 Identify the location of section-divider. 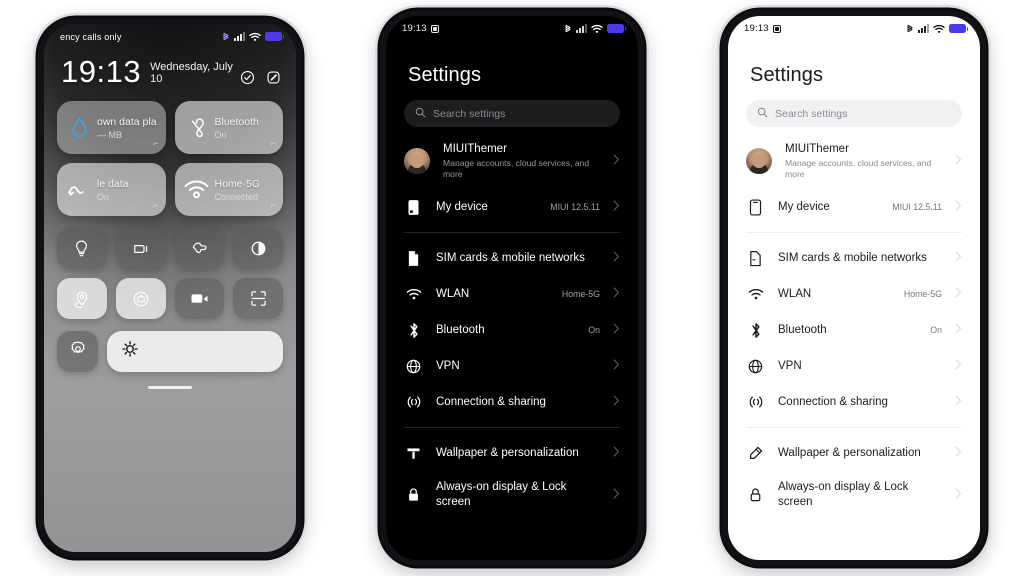
(512, 233).